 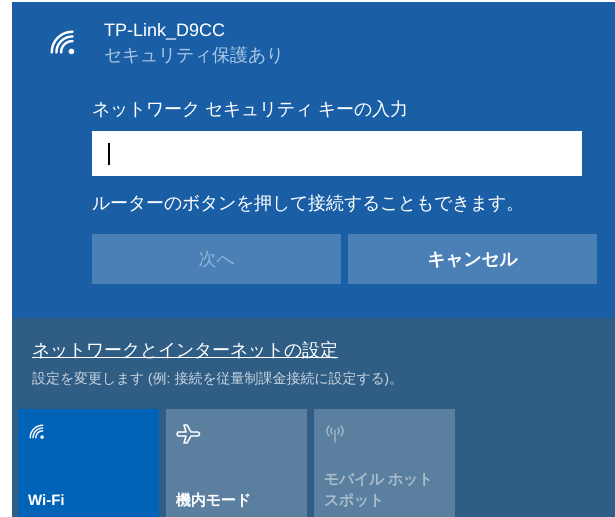 I want to click on security-status: セキュリティ保護あり, so click(x=194, y=55).